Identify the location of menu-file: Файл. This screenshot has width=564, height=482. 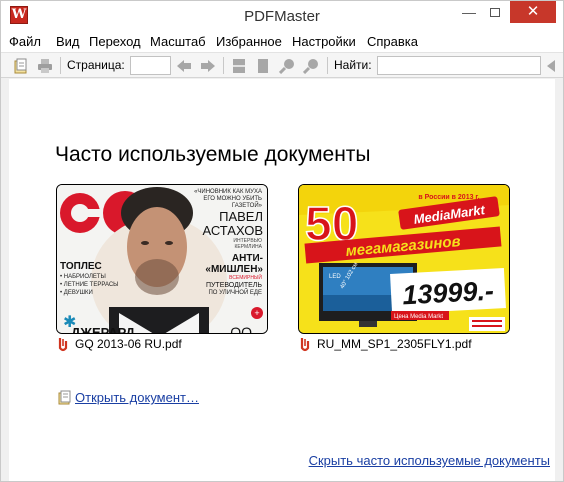
(25, 41).